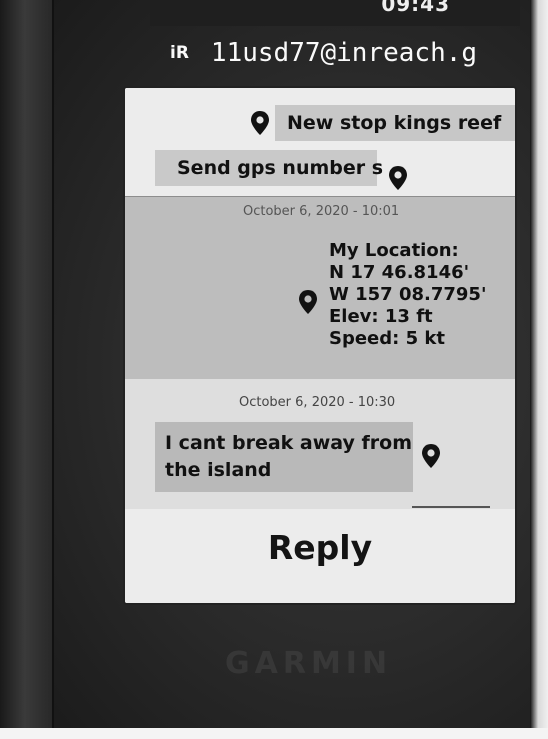 The image size is (548, 739). I want to click on location-heading: My Location:, so click(394, 250).